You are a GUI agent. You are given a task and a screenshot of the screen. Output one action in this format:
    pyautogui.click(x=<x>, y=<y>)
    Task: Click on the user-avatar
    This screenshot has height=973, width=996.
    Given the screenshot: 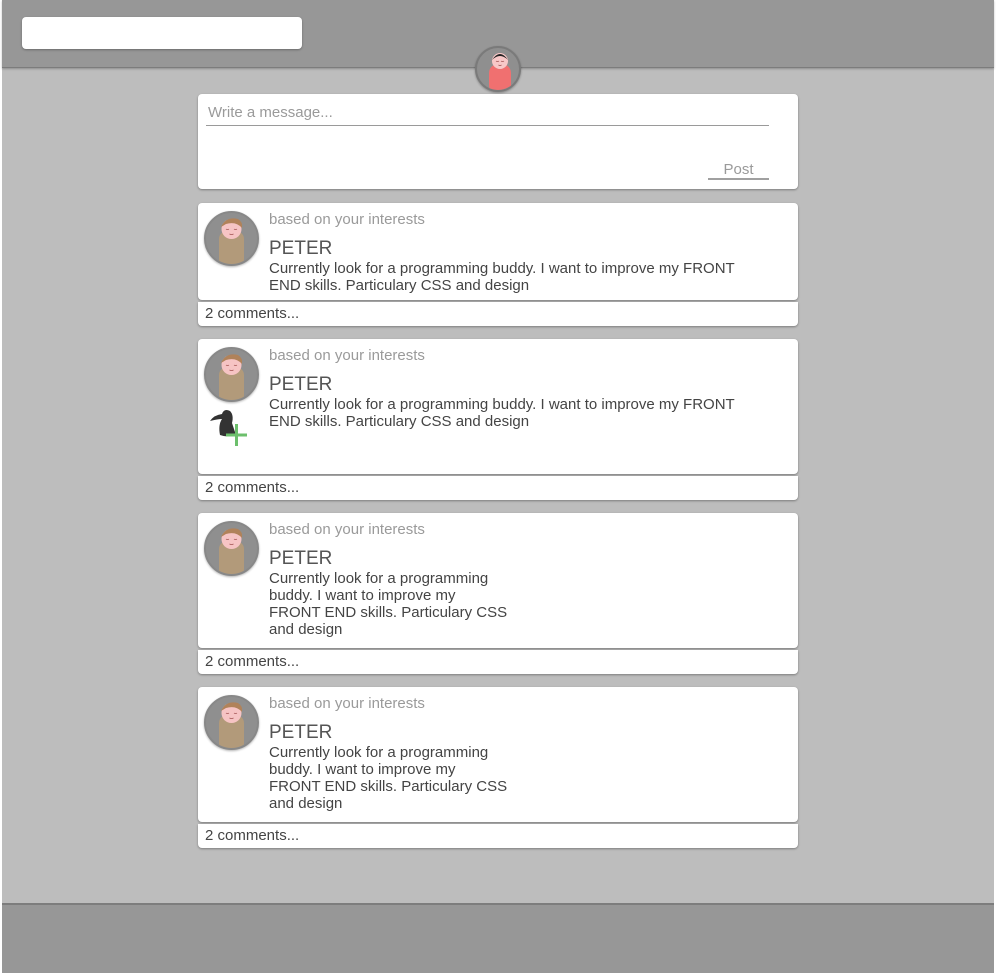 What is the action you would take?
    pyautogui.click(x=498, y=69)
    